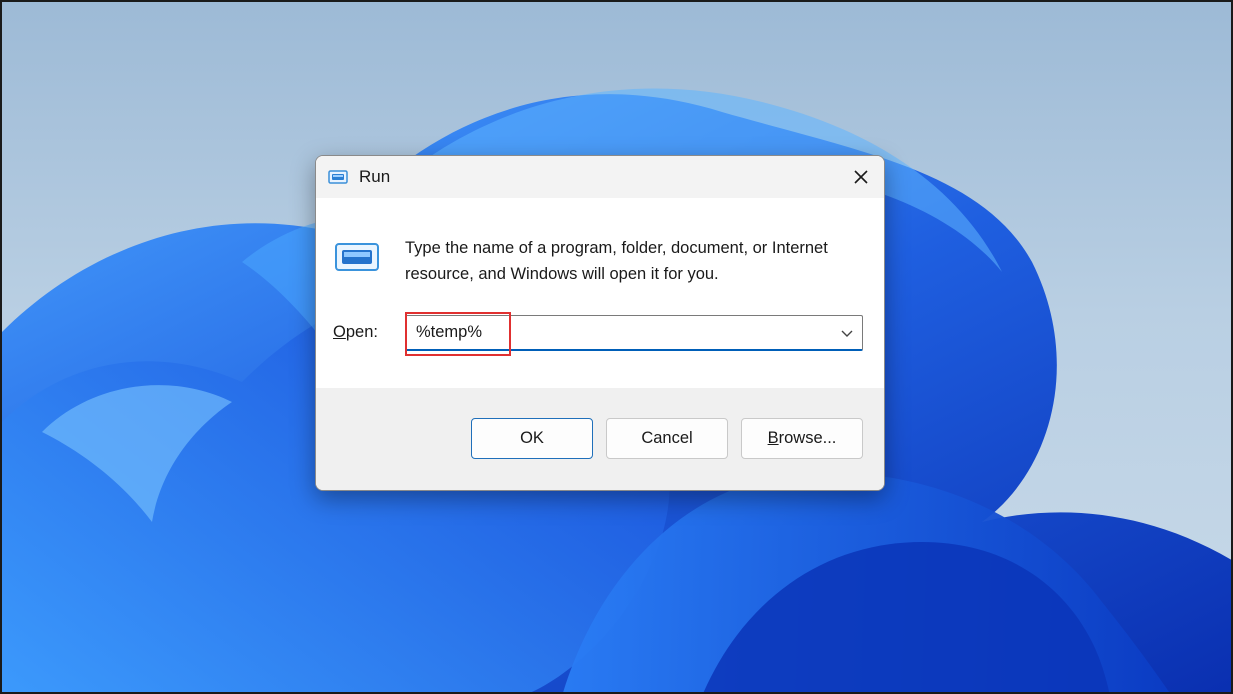 The image size is (1233, 694). I want to click on cancel-button-label: Cancel, so click(667, 438).